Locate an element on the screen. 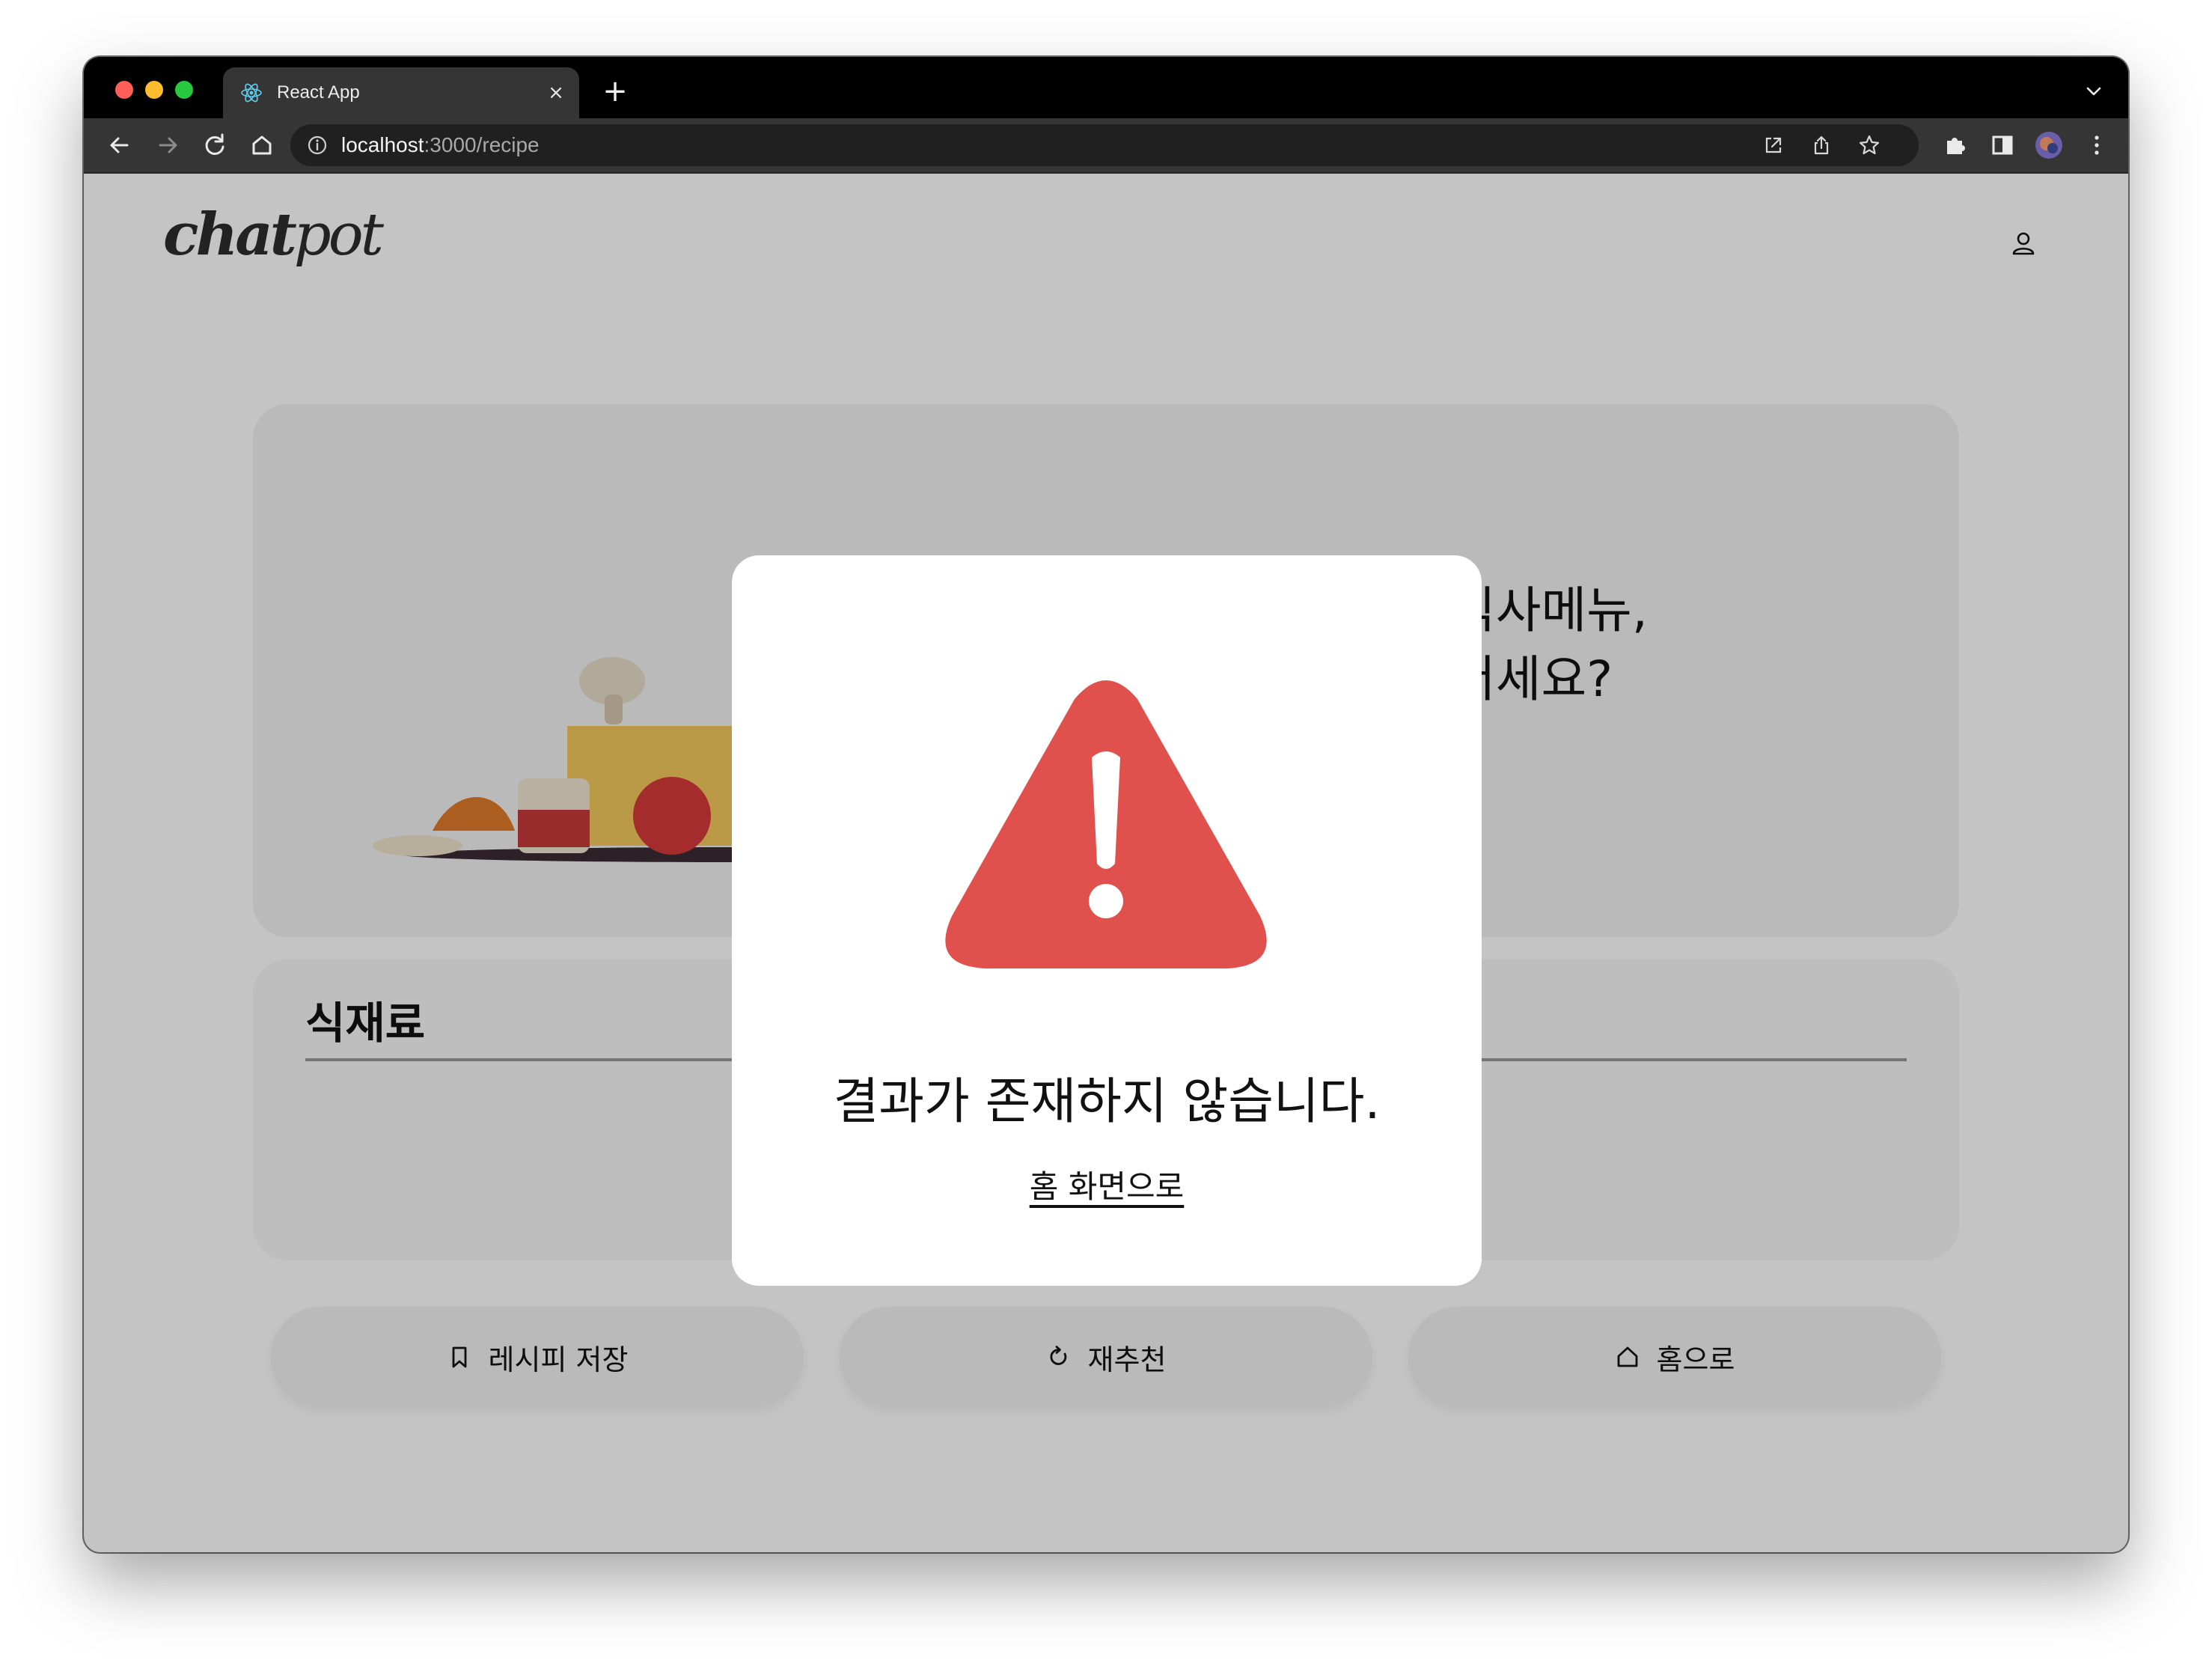 This screenshot has height=1663, width=2212. more-menu-icon is located at coordinates (2097, 145).